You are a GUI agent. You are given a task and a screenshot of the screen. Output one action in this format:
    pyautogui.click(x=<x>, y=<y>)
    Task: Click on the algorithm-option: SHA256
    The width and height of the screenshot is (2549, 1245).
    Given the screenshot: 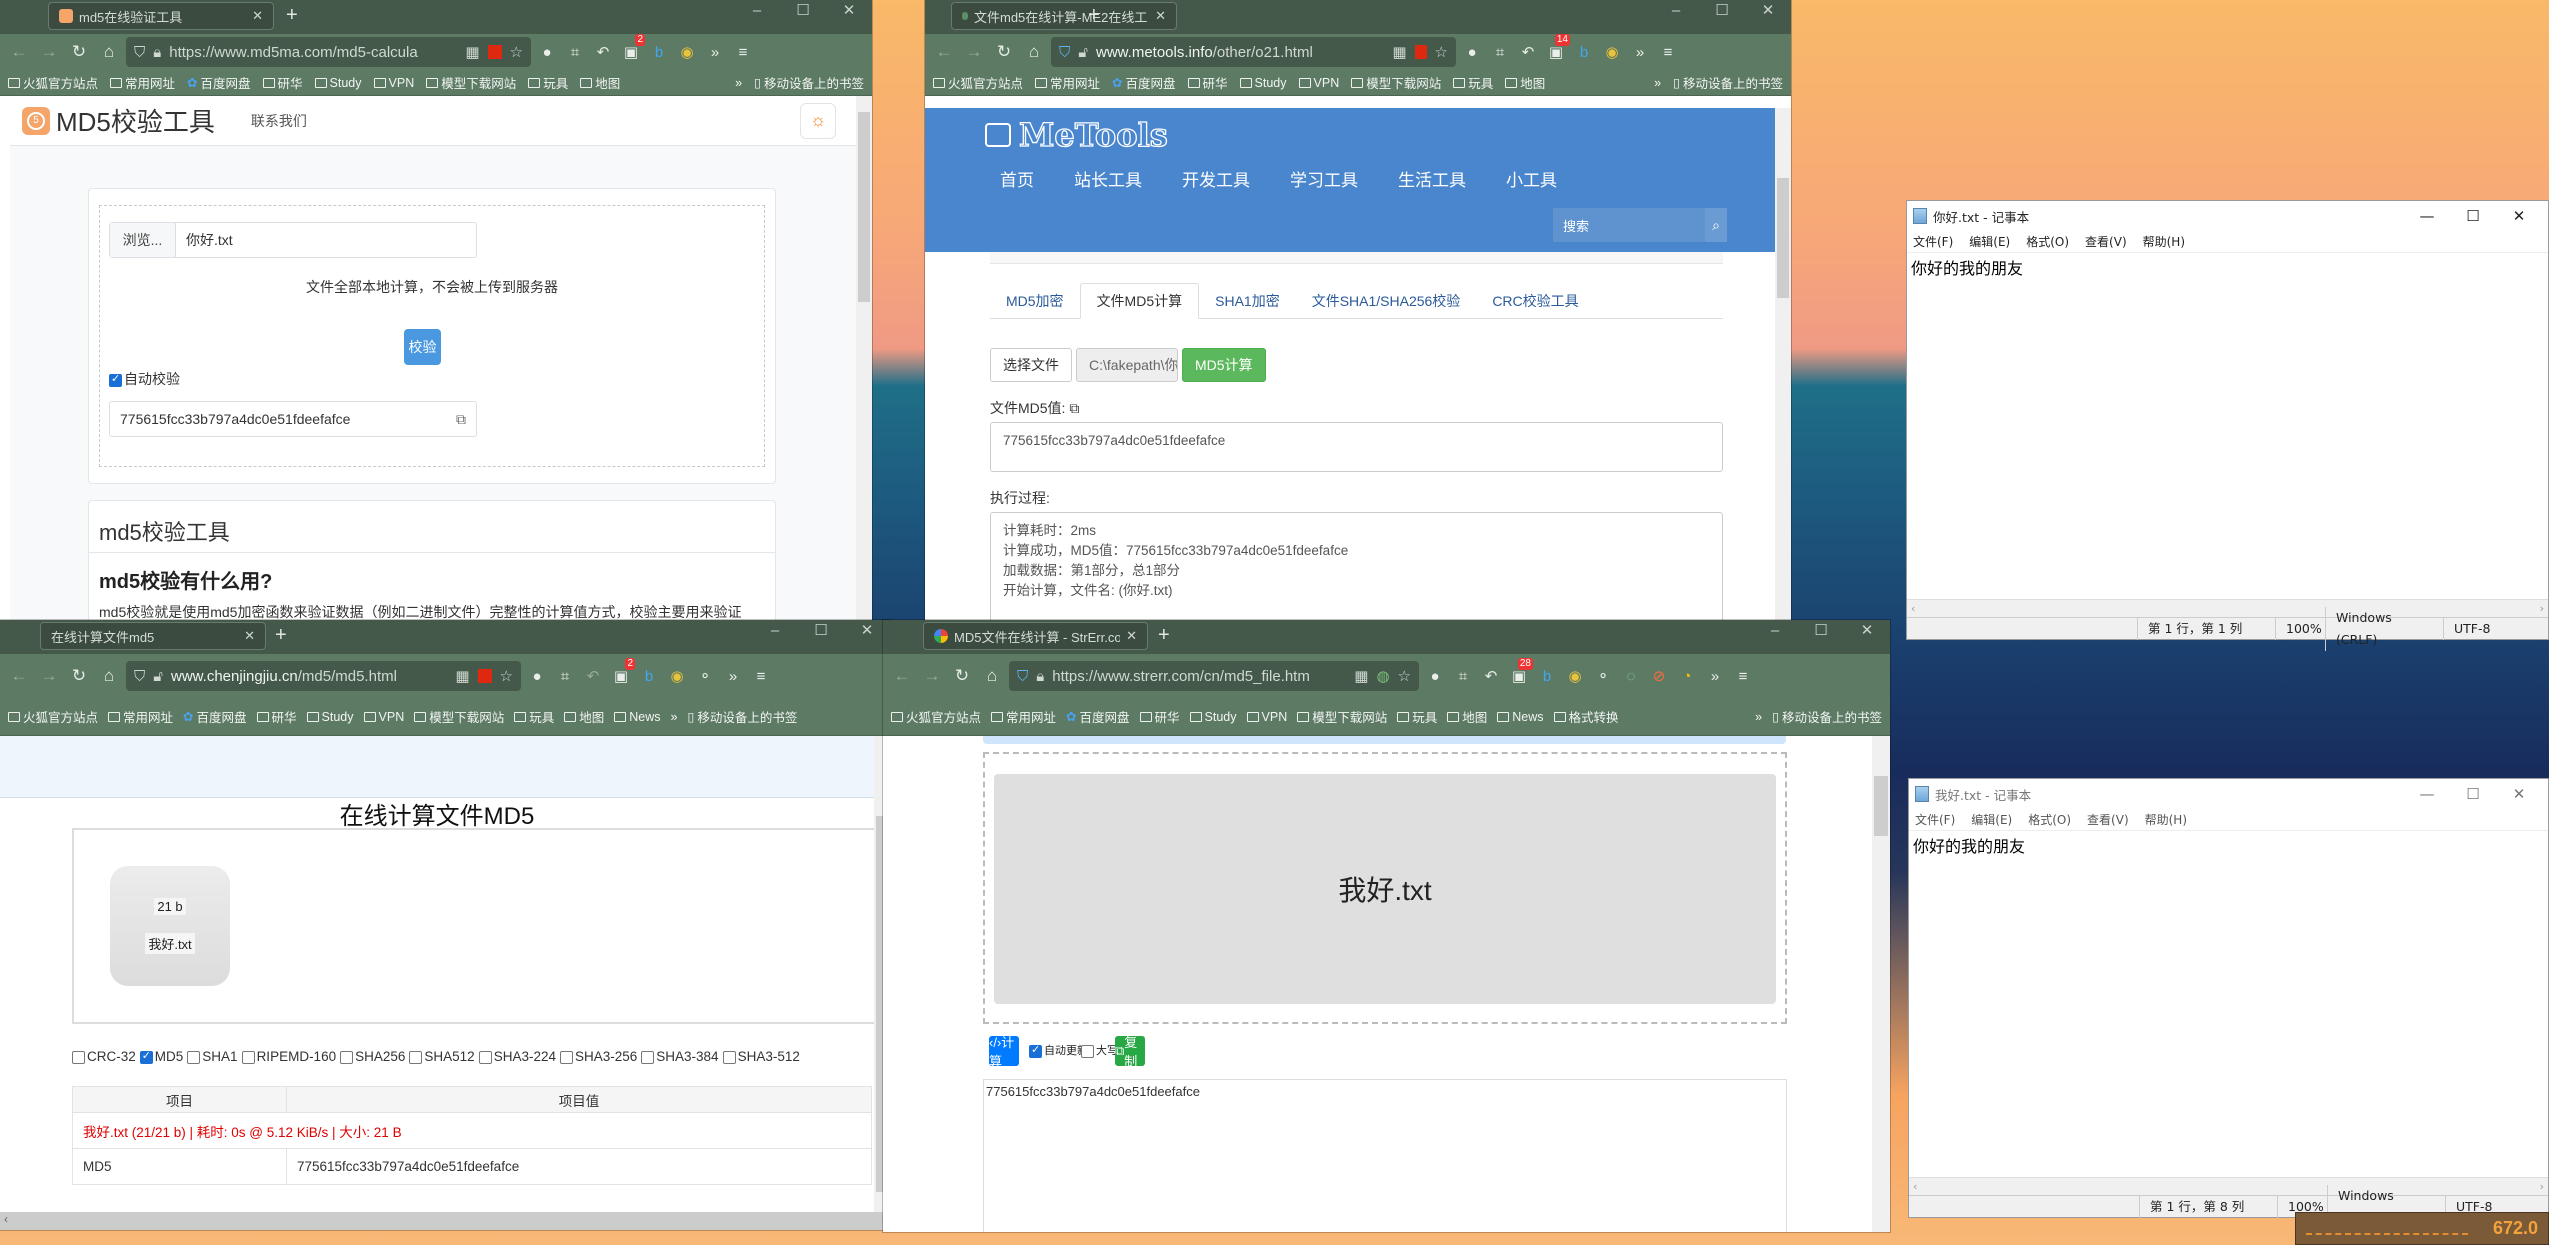 What is the action you would take?
    pyautogui.click(x=372, y=1056)
    